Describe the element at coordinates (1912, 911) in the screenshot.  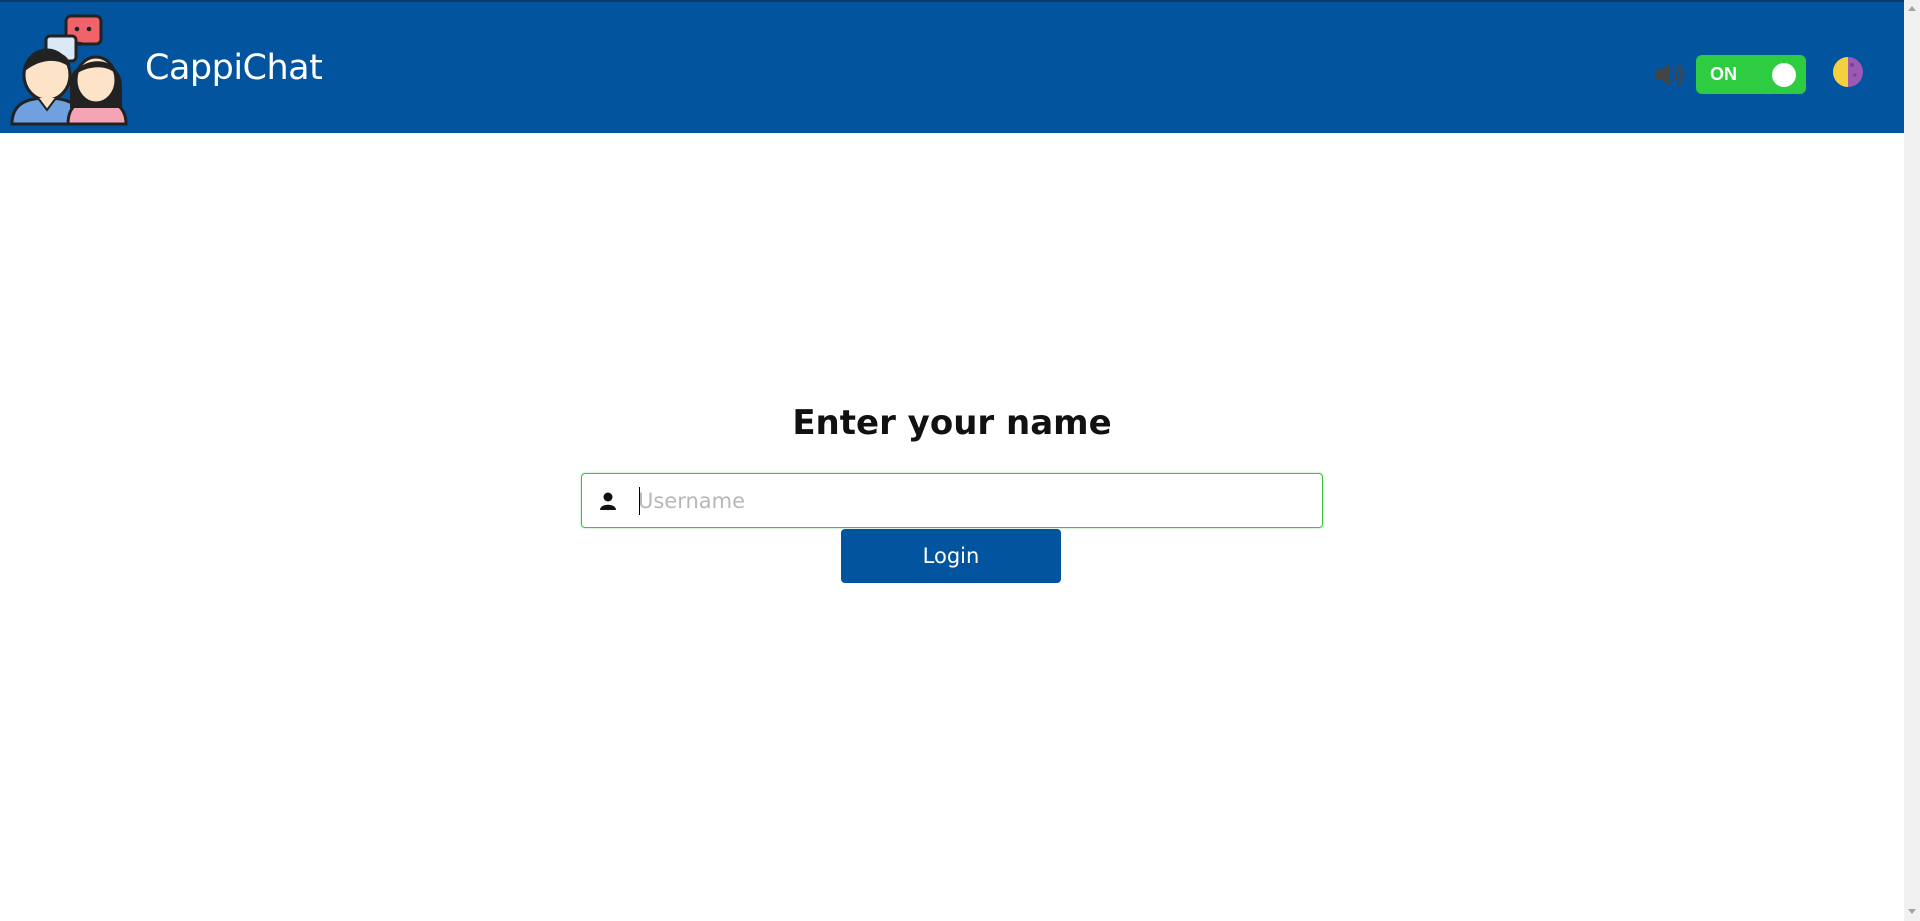
I see `scroll-down-arrow-icon` at that location.